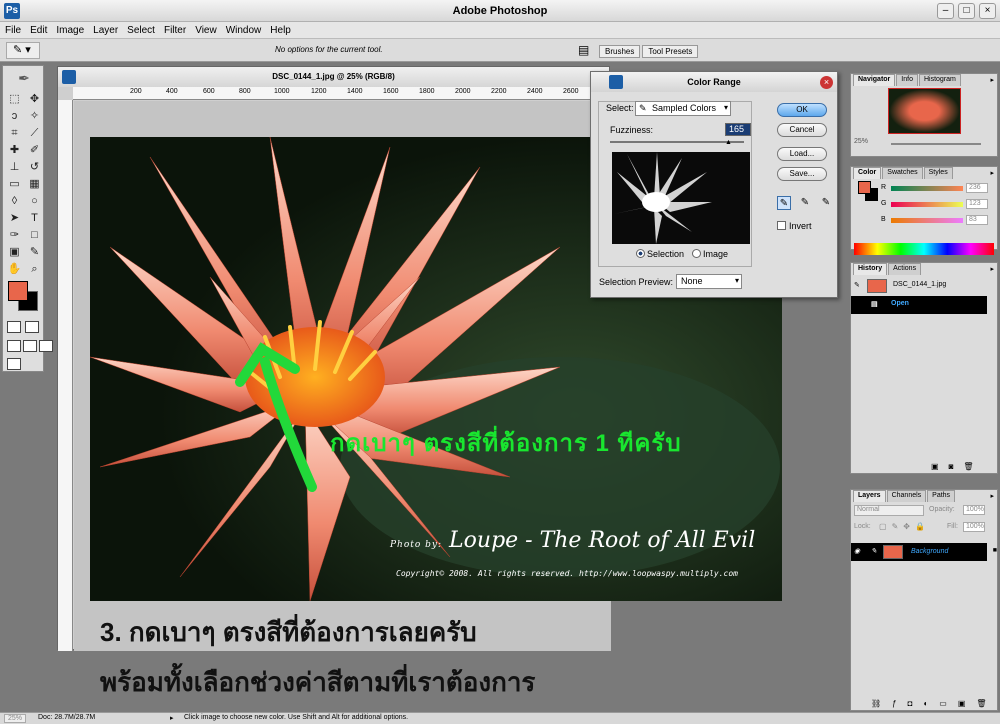 The height and width of the screenshot is (724, 1000). What do you see at coordinates (14, 167) in the screenshot?
I see `clone-stamp-icon: ⊥` at bounding box center [14, 167].